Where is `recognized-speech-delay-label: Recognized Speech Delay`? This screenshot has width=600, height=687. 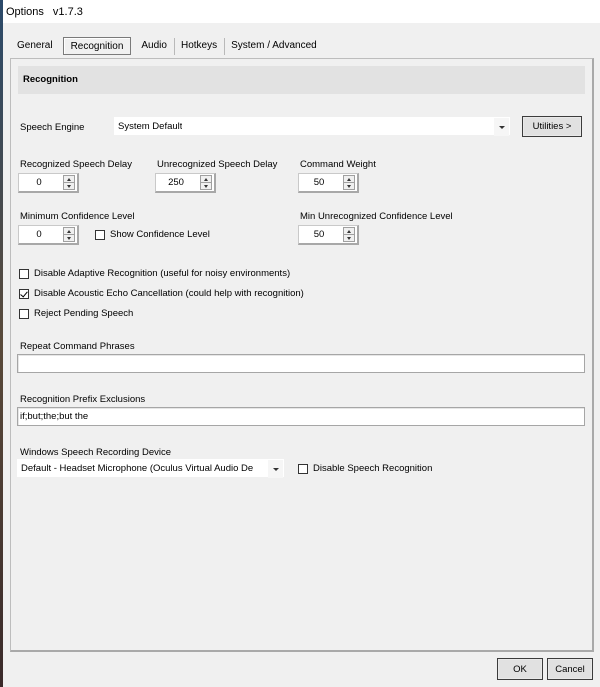 recognized-speech-delay-label: Recognized Speech Delay is located at coordinates (76, 164).